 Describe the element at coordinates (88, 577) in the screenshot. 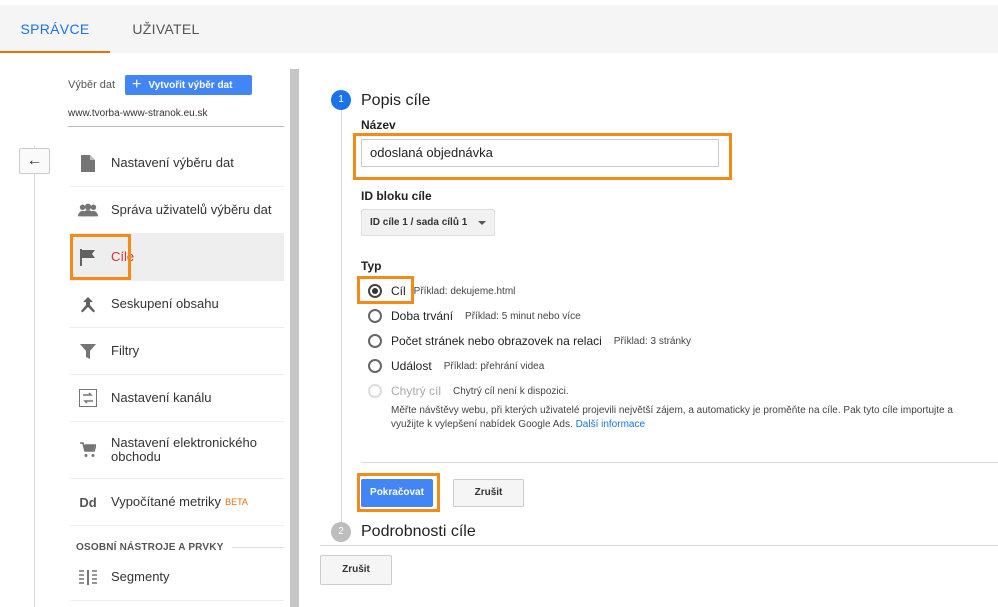

I see `segments-icon` at that location.